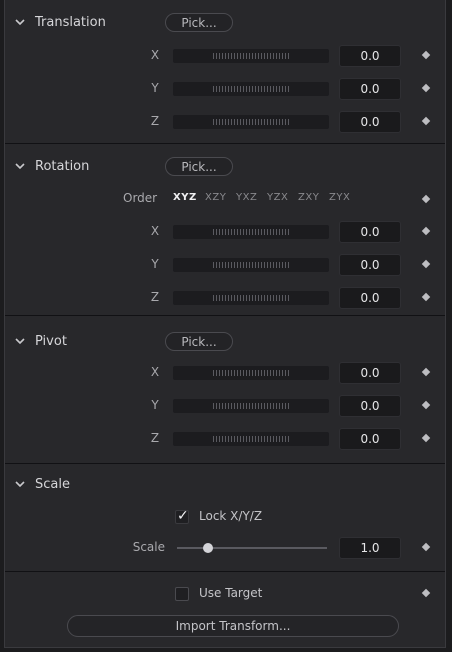 Image resolution: width=452 pixels, height=652 pixels. What do you see at coordinates (370, 373) in the screenshot?
I see `pivot-x-field: 0.0` at bounding box center [370, 373].